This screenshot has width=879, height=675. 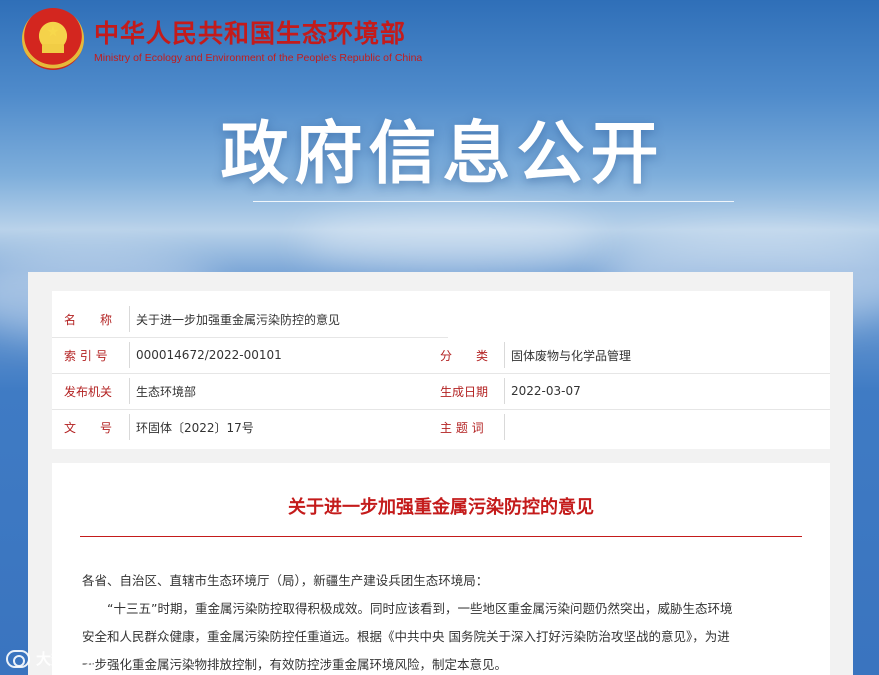 I want to click on date-value: 2022-03-07, so click(x=546, y=391).